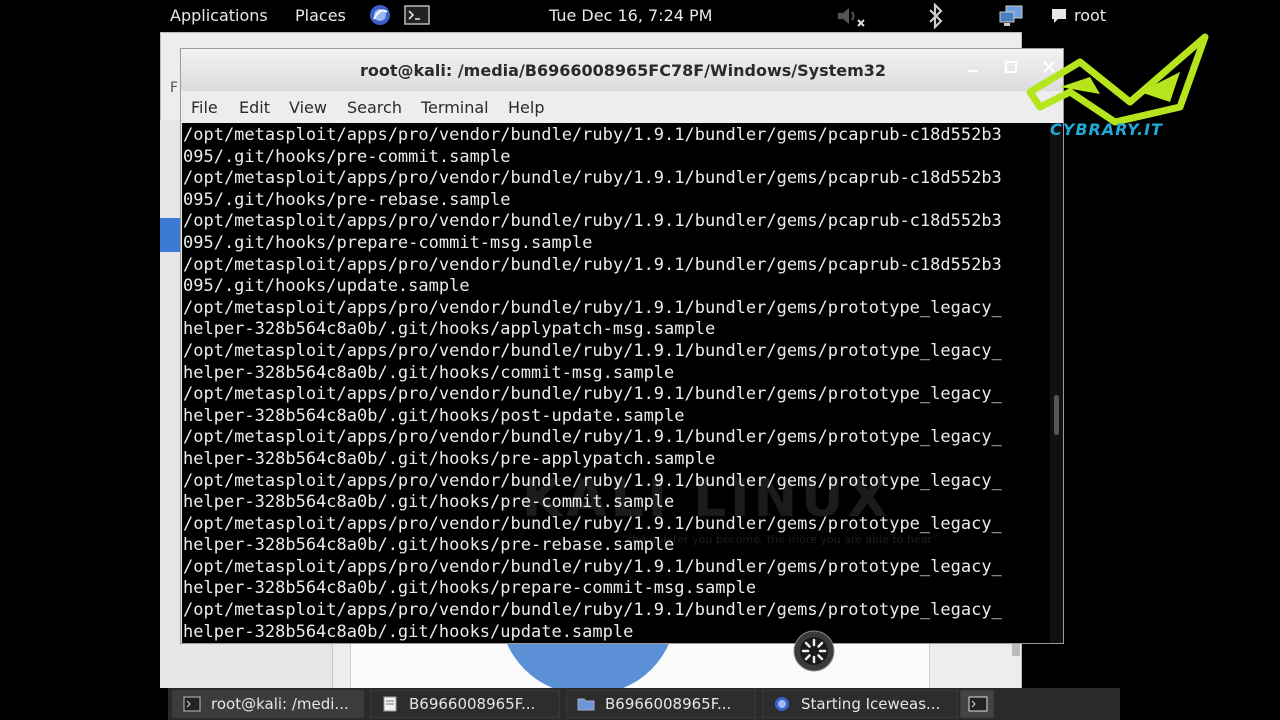  What do you see at coordinates (622, 107) in the screenshot?
I see `terminal-menubar: File Edit View Search Terminal Help` at bounding box center [622, 107].